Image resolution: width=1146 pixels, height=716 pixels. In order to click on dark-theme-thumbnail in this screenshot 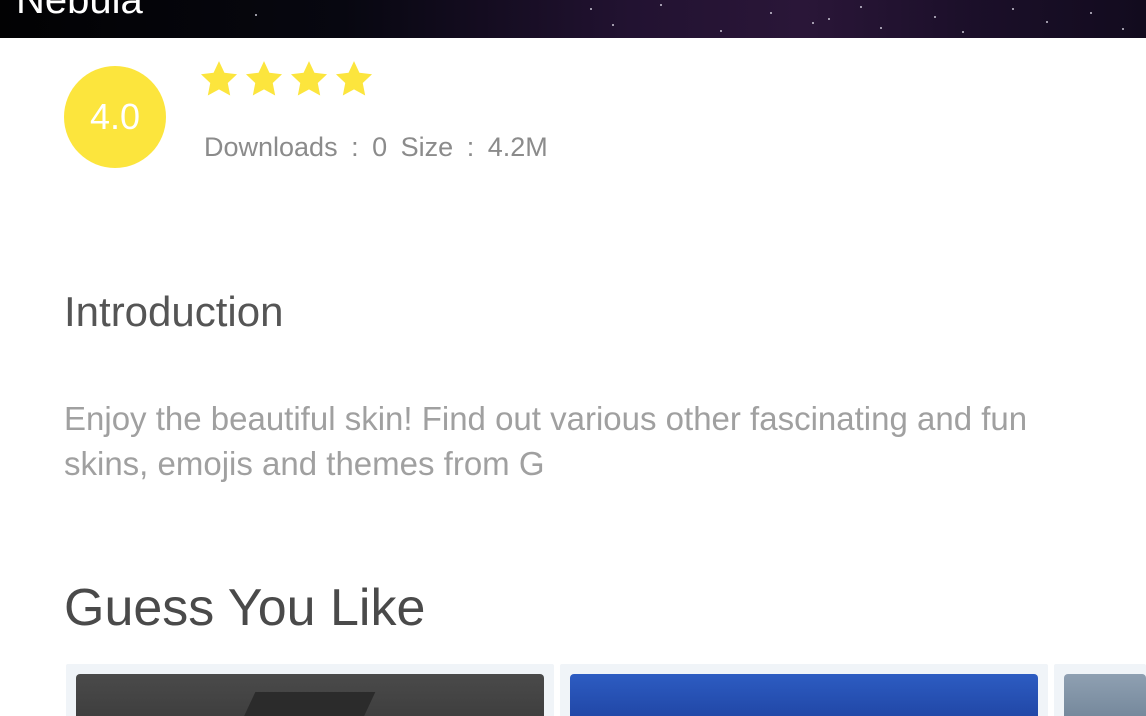, I will do `click(310, 695)`.